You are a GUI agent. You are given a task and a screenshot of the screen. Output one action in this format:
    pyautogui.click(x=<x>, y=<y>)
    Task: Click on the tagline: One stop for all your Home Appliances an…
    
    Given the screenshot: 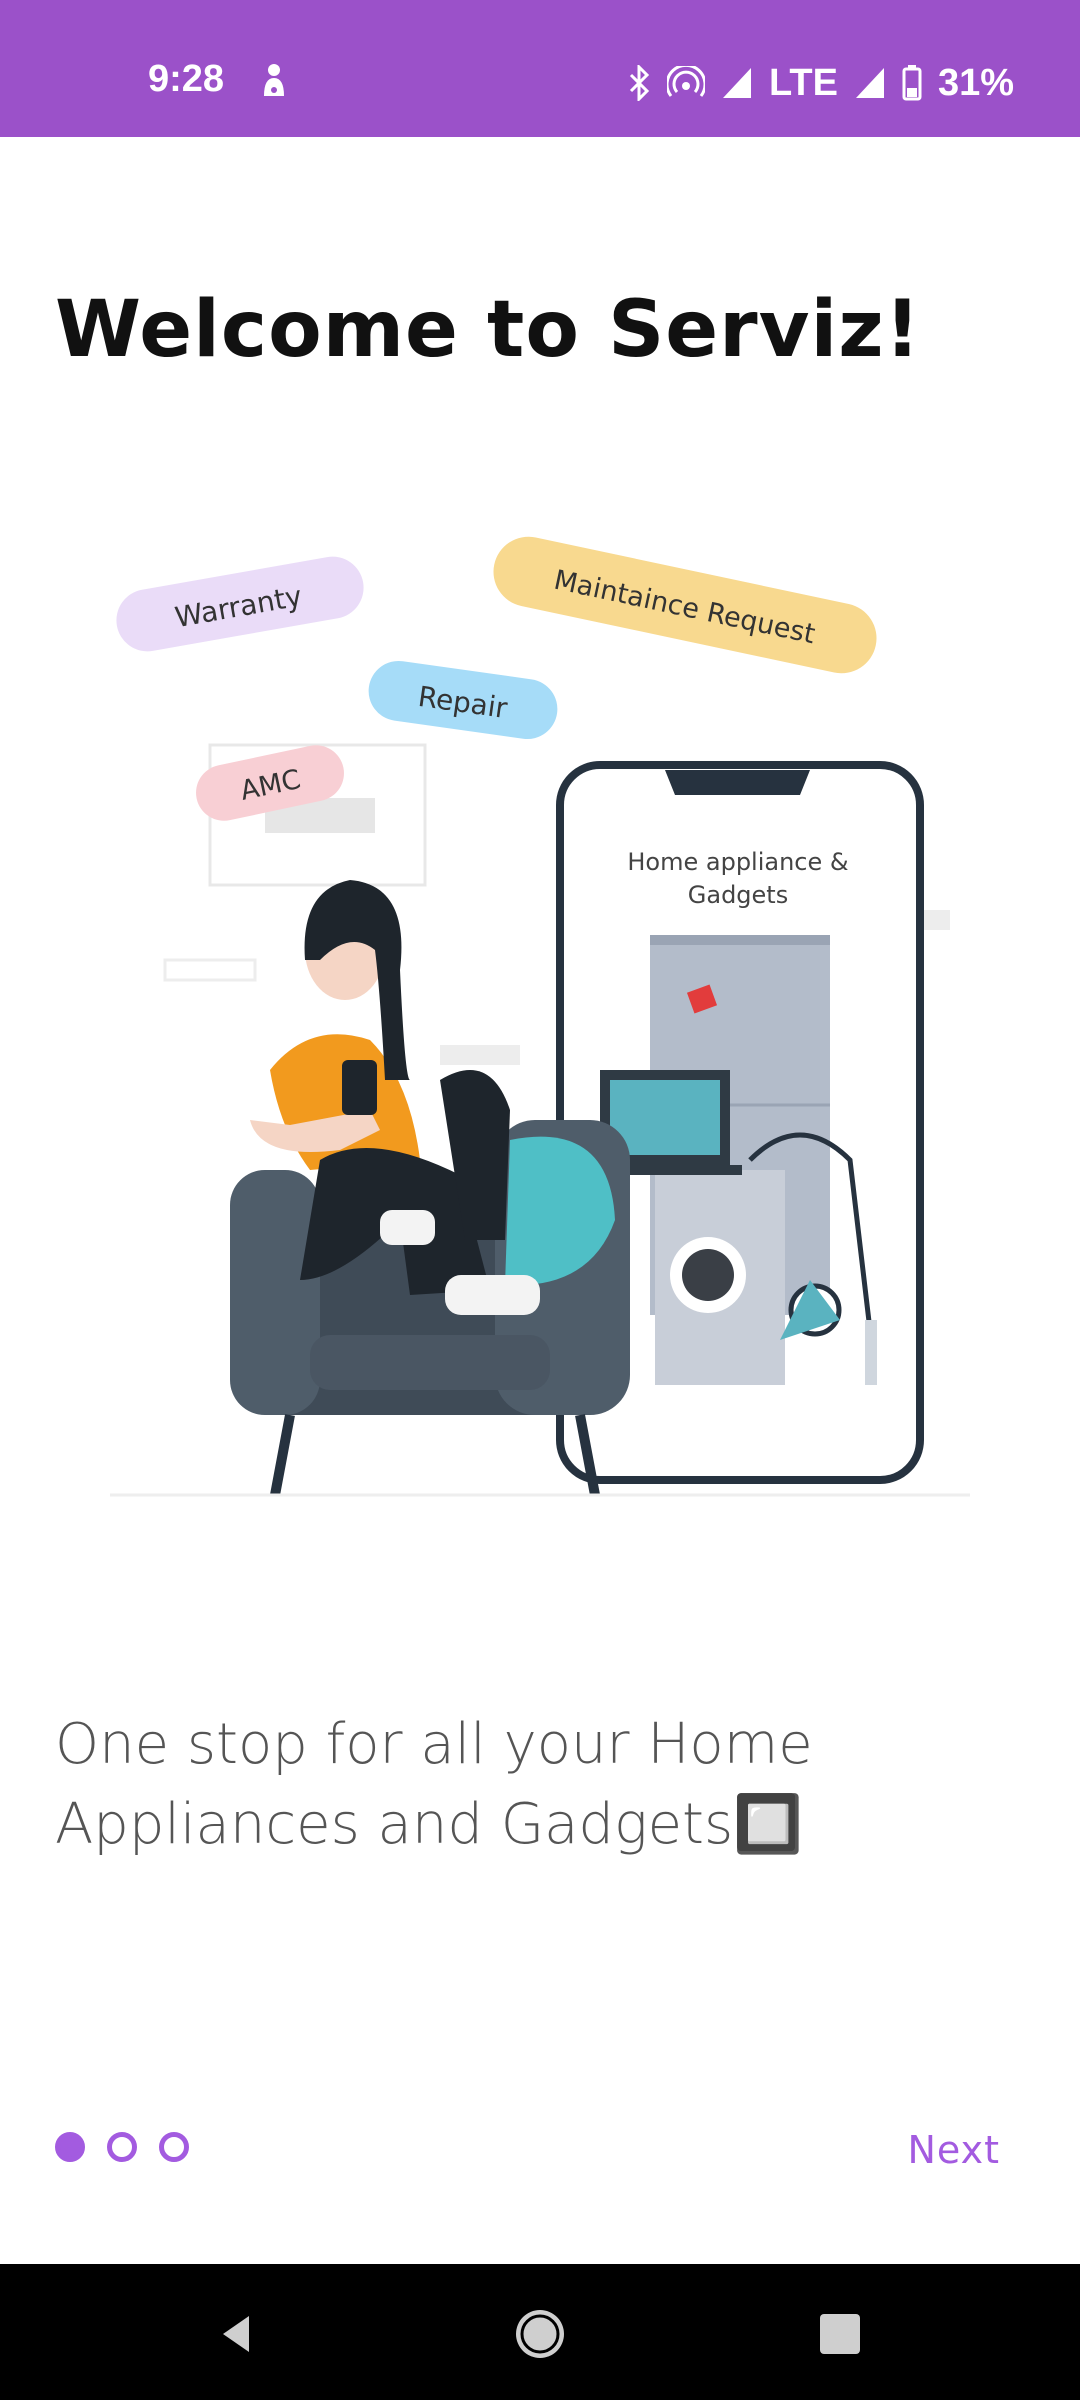 What is the action you would take?
    pyautogui.click(x=434, y=1784)
    